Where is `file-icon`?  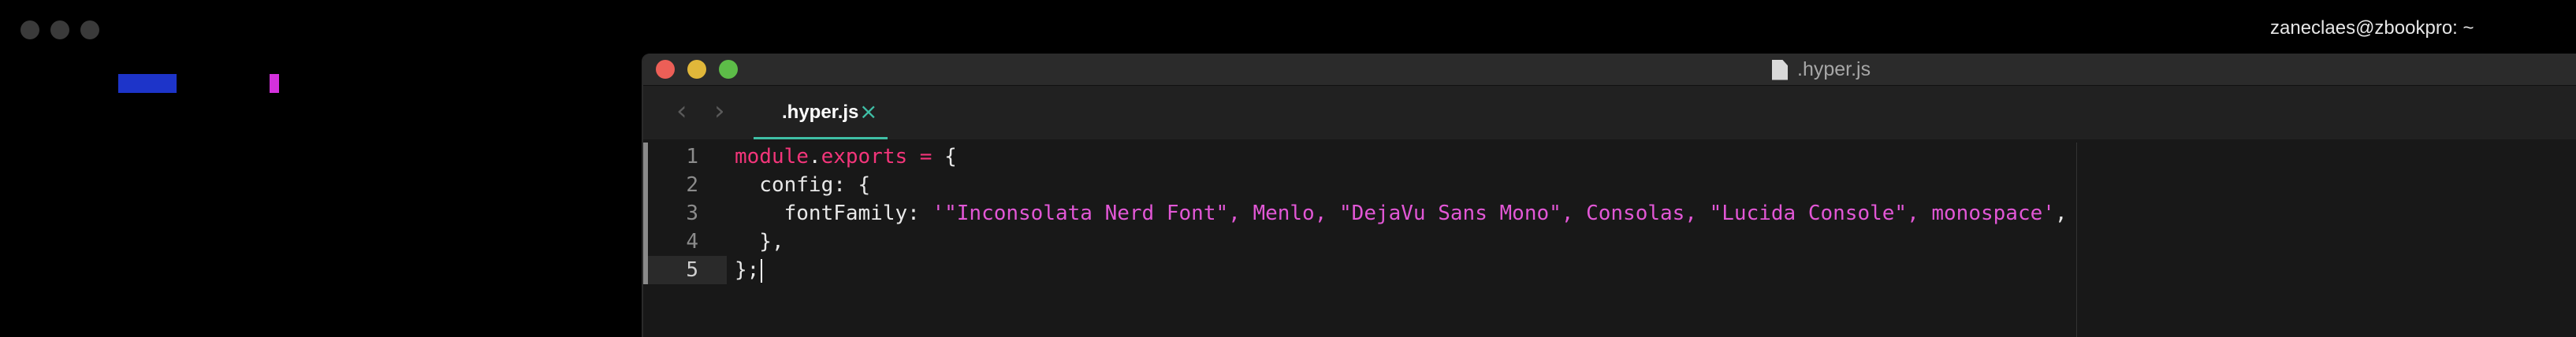
file-icon is located at coordinates (1780, 70).